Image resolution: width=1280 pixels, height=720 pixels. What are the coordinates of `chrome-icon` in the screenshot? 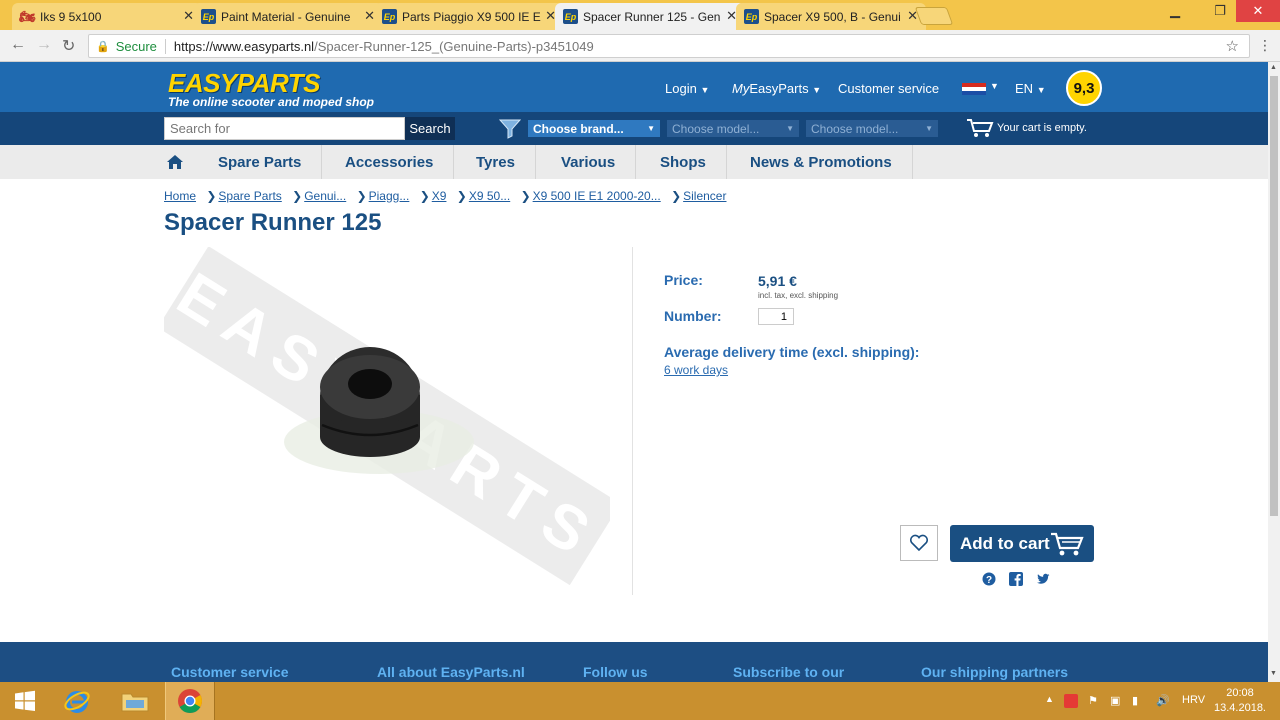 It's located at (190, 701).